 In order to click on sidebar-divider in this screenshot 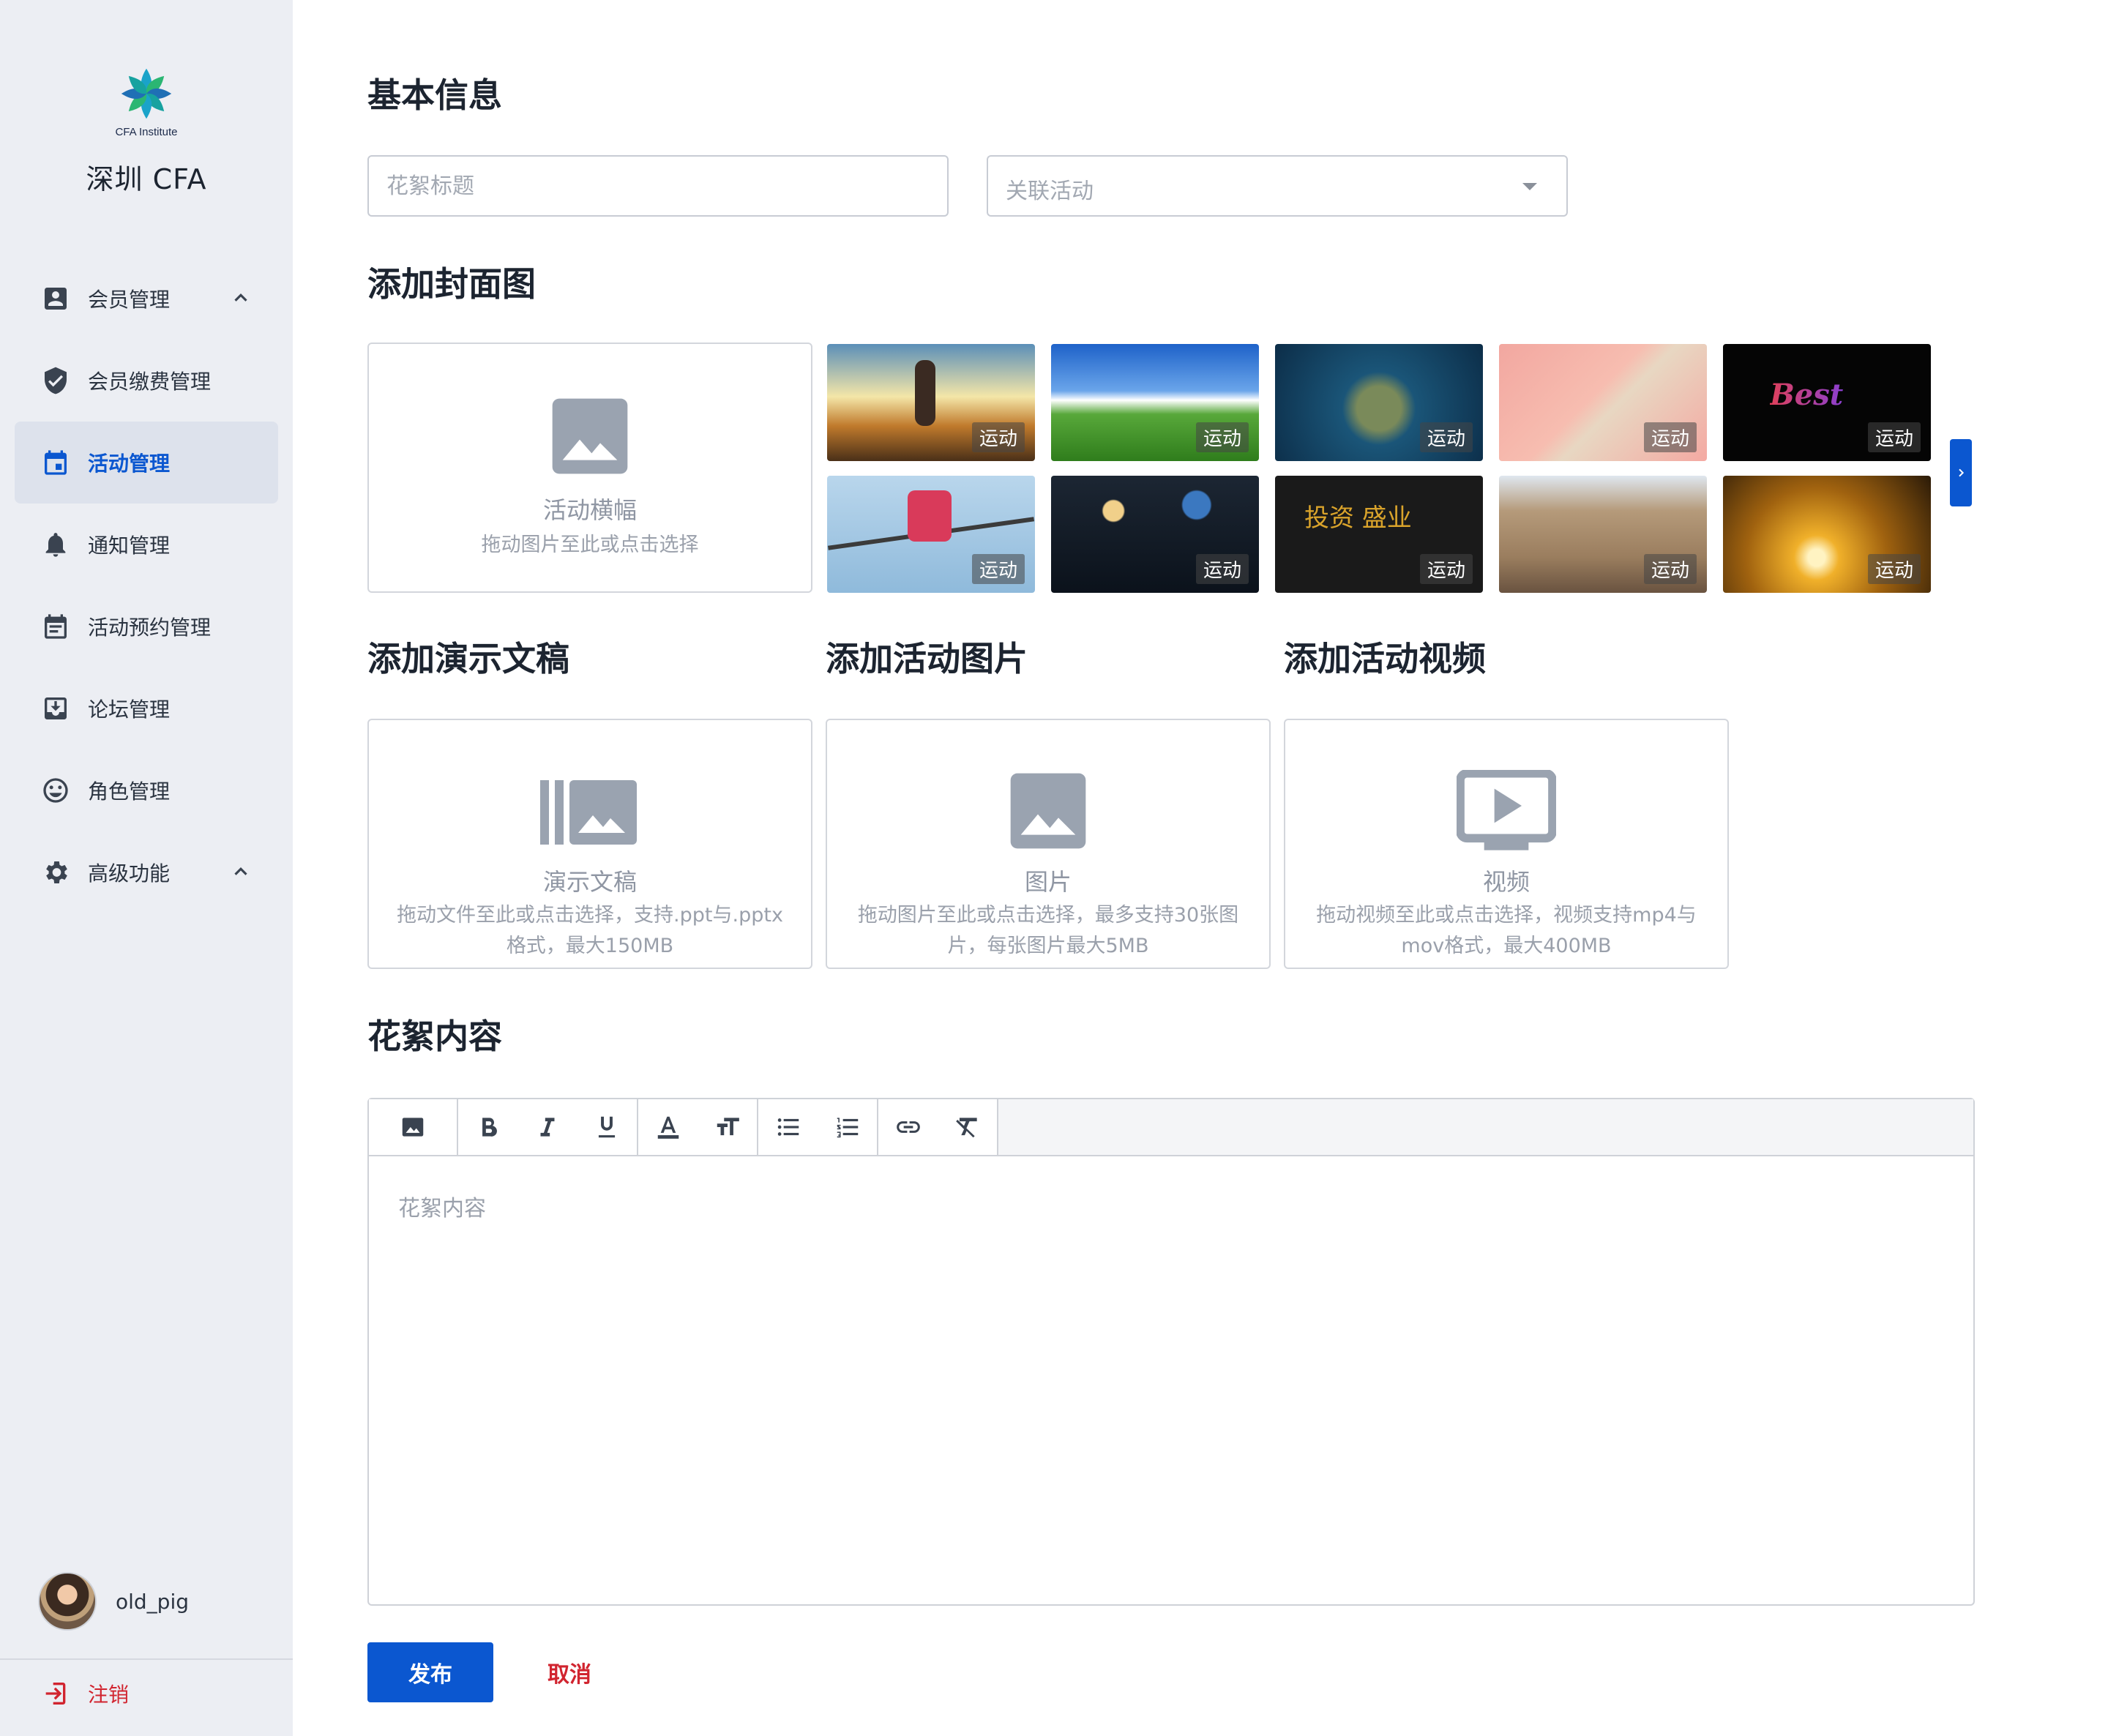, I will do `click(146, 1659)`.